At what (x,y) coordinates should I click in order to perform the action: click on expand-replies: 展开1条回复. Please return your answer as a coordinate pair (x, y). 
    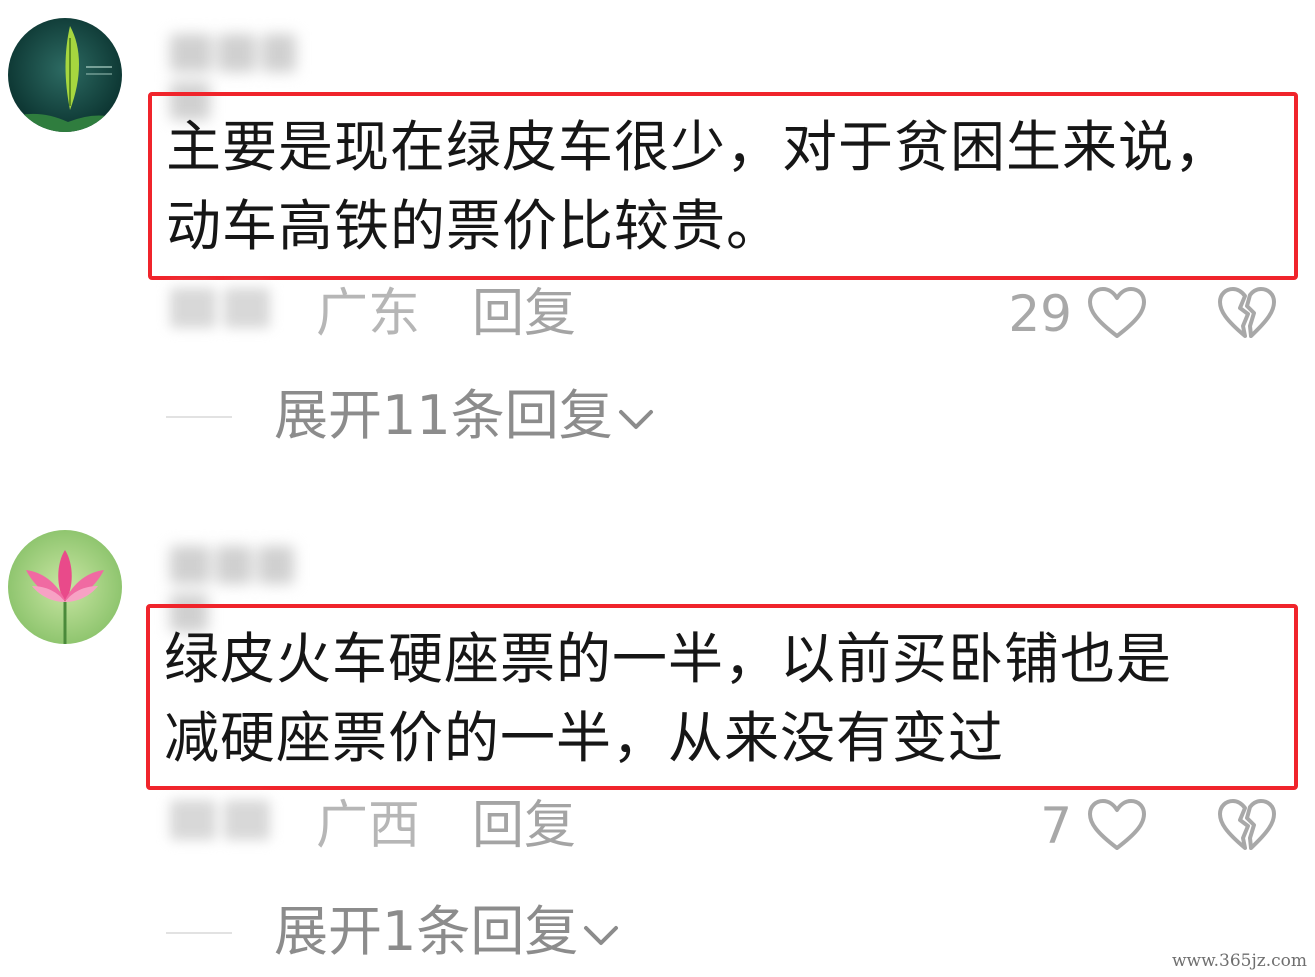
    Looking at the image, I should click on (466, 932).